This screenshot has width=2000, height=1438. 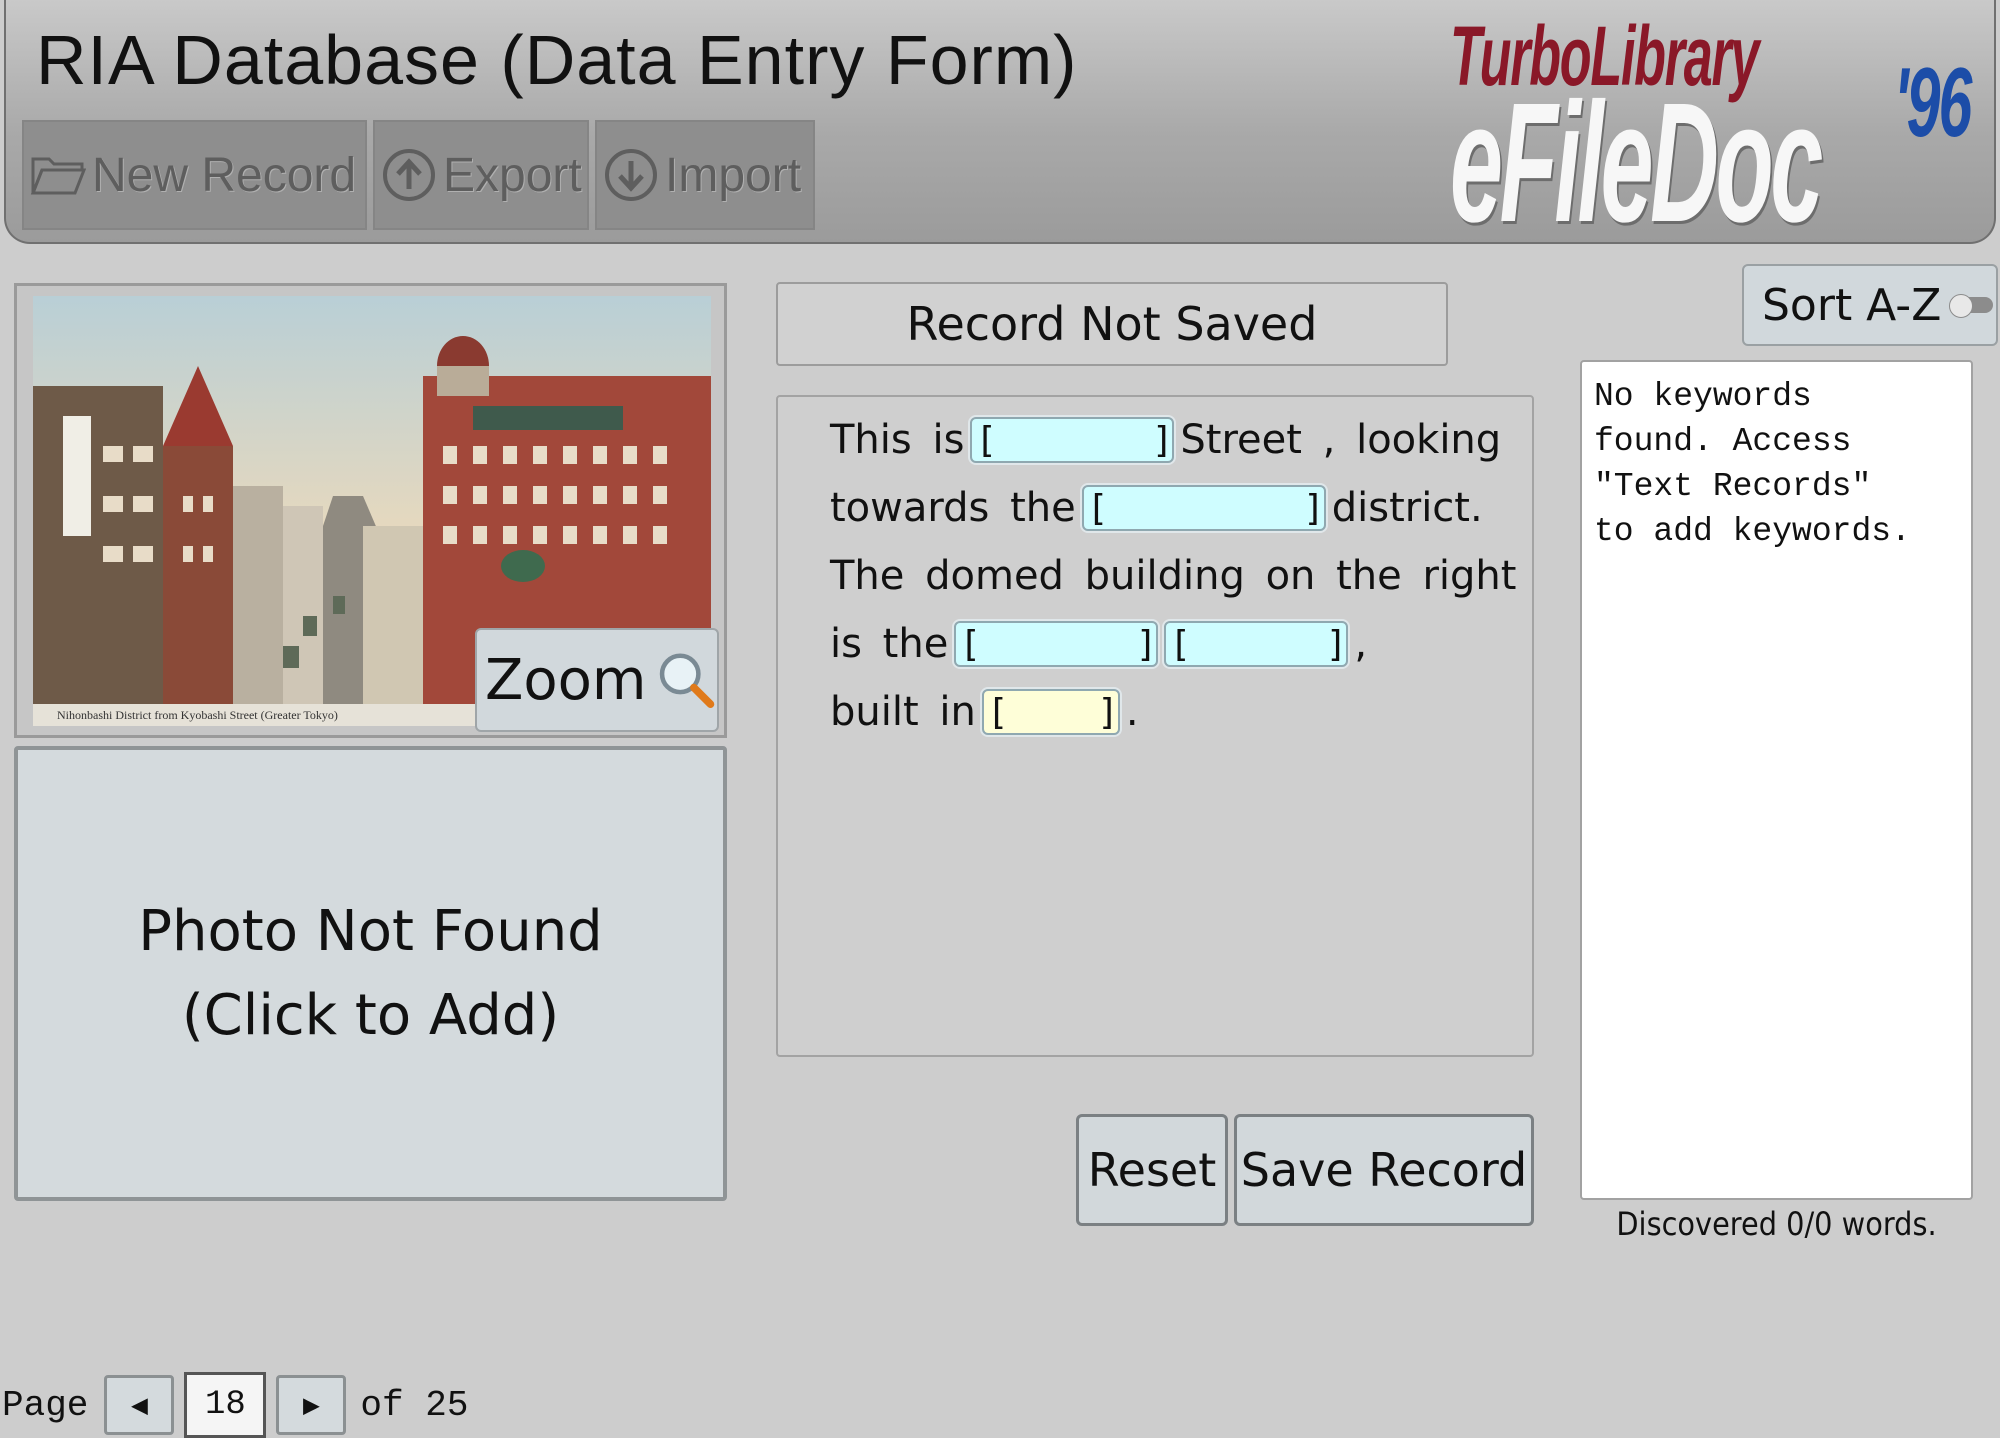 I want to click on brand-year: '96, so click(x=1933, y=102).